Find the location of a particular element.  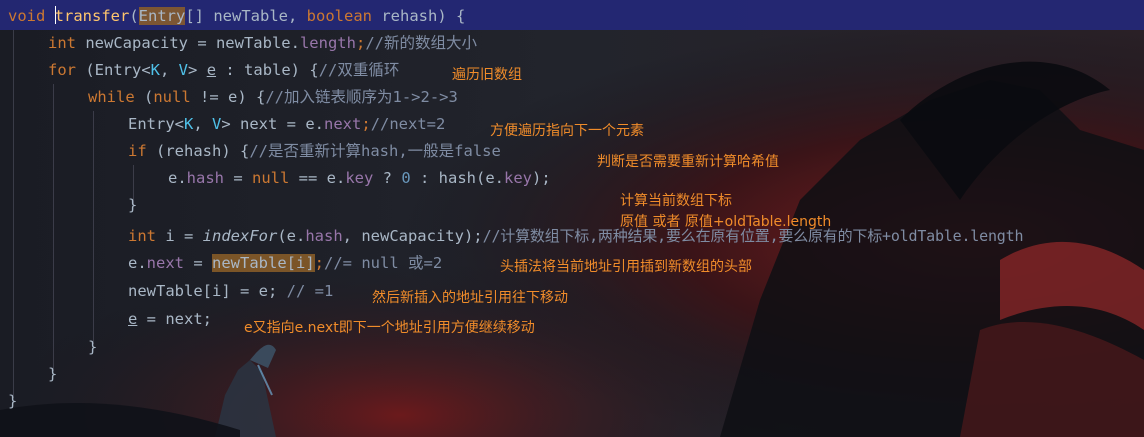

annotation-move-down: 然后新插入的地址引用往下移动 is located at coordinates (470, 298).